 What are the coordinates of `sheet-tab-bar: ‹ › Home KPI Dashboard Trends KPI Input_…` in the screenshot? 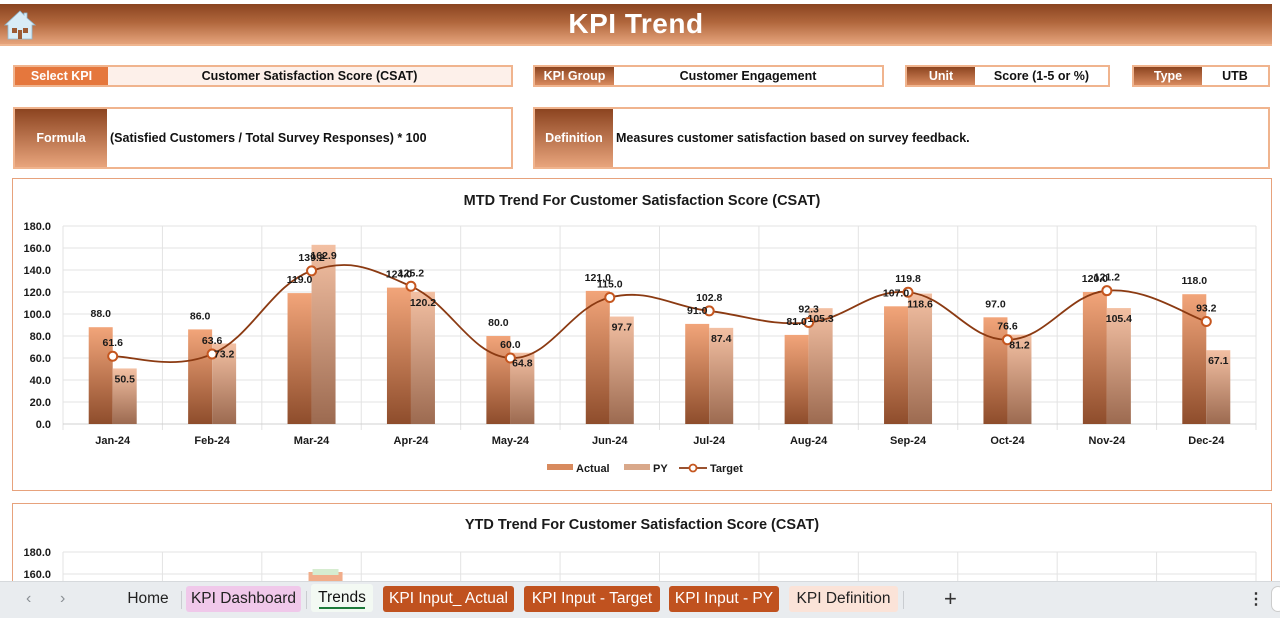 It's located at (640, 599).